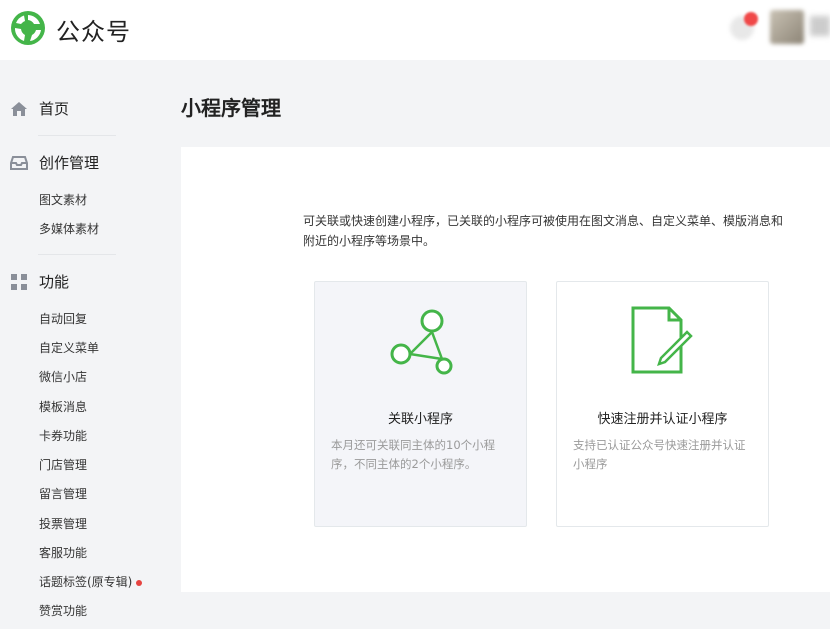 The width and height of the screenshot is (830, 629). Describe the element at coordinates (63, 523) in the screenshot. I see `sidebar-item-vote-management: 投票管理` at that location.